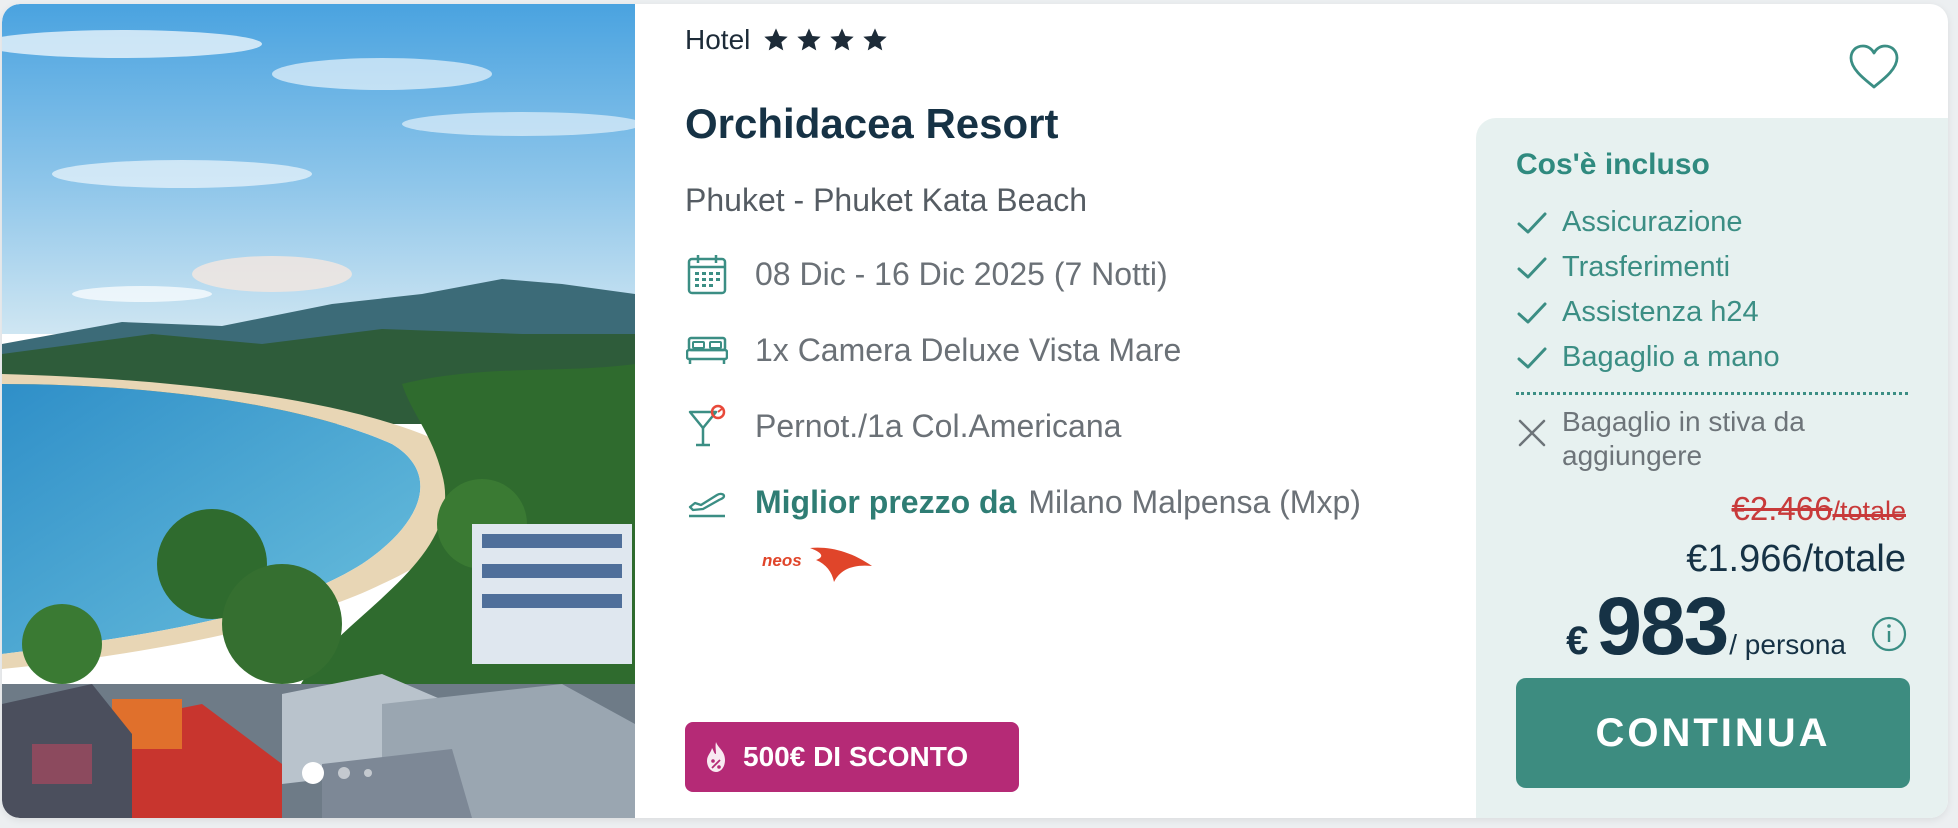  What do you see at coordinates (707, 350) in the screenshot?
I see `bed-icon` at bounding box center [707, 350].